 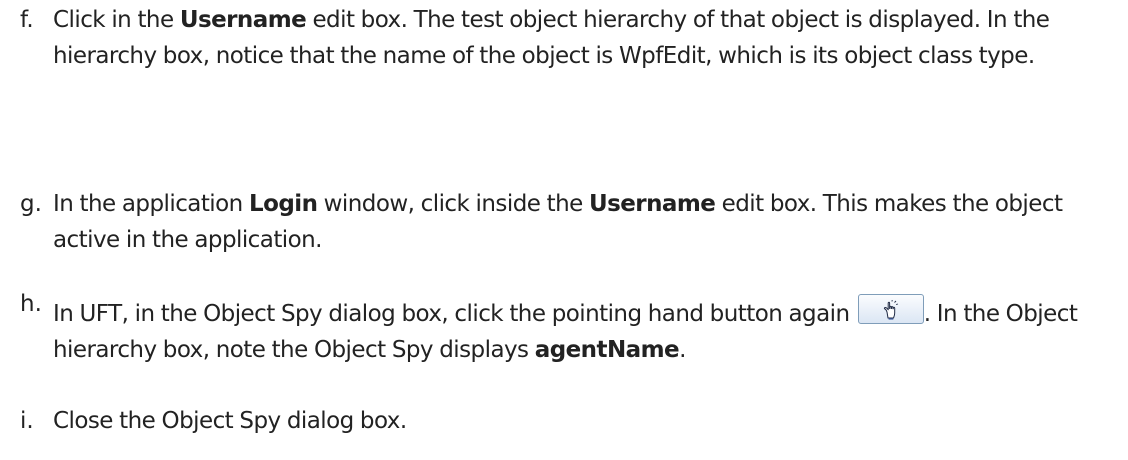 What do you see at coordinates (116, 20) in the screenshot?
I see `step-text-segment: Click in the` at bounding box center [116, 20].